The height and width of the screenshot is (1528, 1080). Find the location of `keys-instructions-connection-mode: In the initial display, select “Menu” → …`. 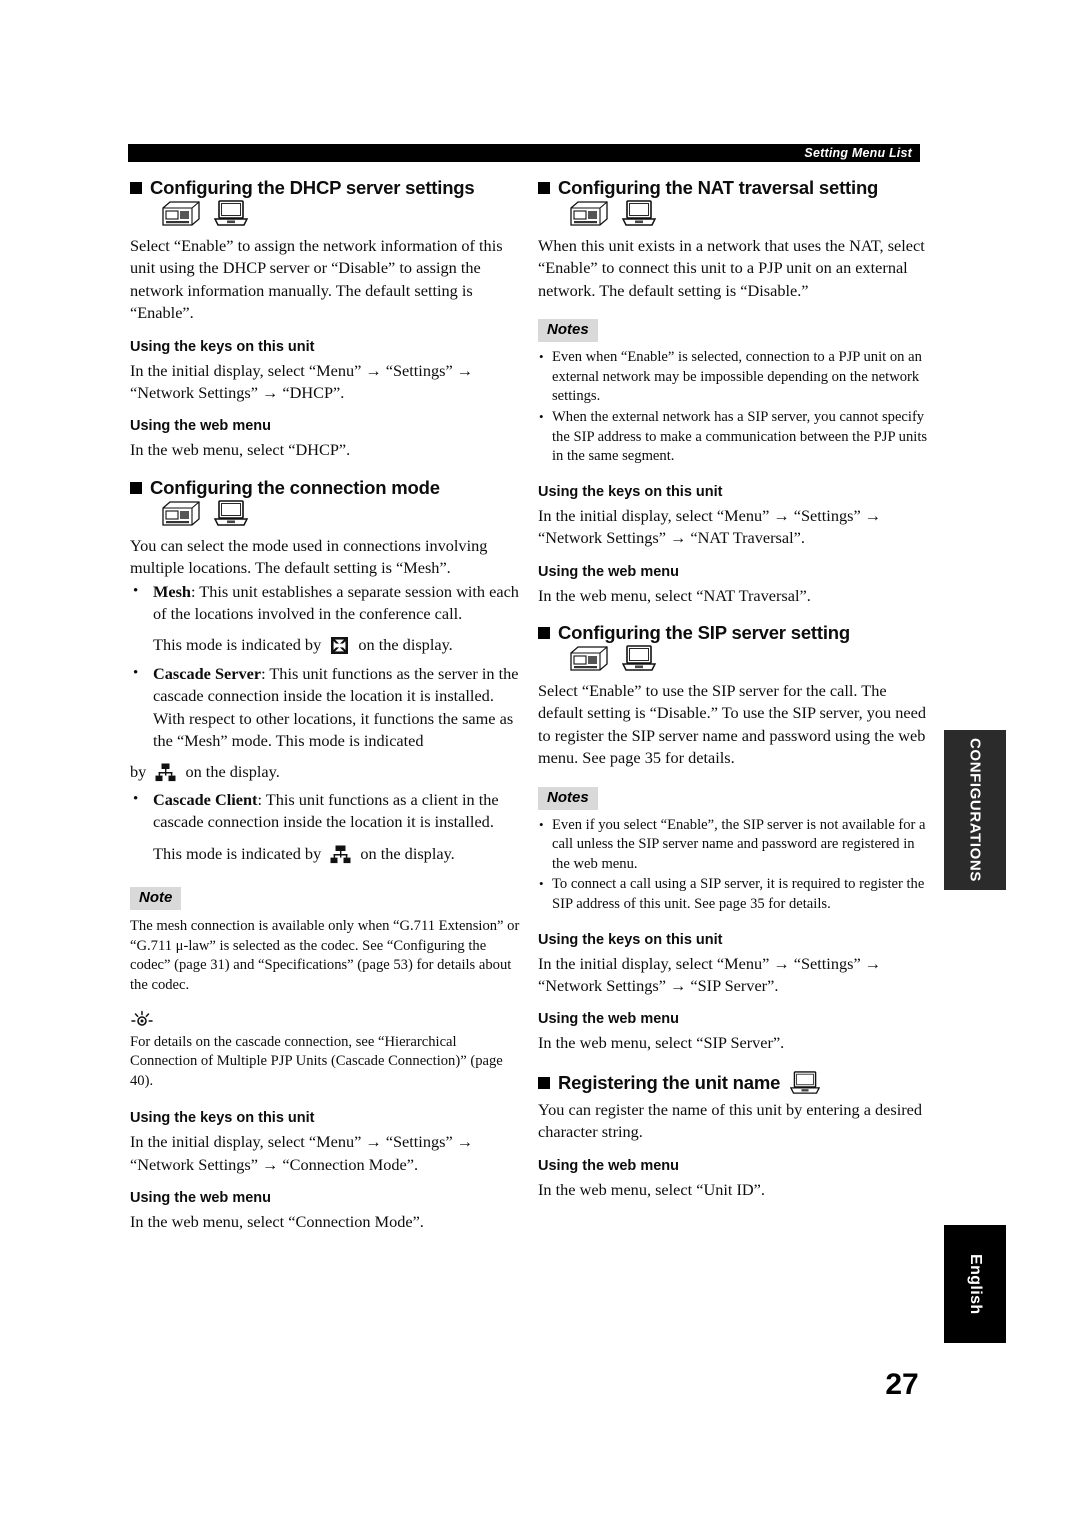

keys-instructions-connection-mode: In the initial display, select “Menu” → … is located at coordinates (302, 1153).